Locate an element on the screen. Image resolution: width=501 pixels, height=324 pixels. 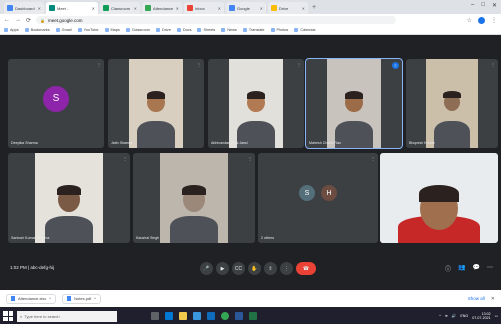
new-tab-button: + is located at coordinates (314, 8).